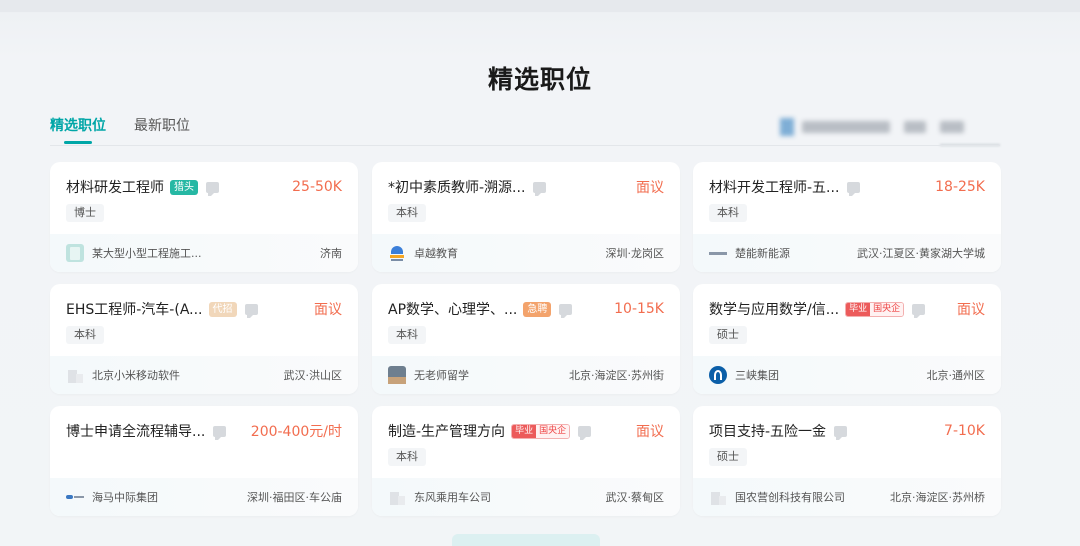 This screenshot has width=1080, height=546. Describe the element at coordinates (616, 375) in the screenshot. I see `job-location: 北京·海淀区·苏州街` at that location.